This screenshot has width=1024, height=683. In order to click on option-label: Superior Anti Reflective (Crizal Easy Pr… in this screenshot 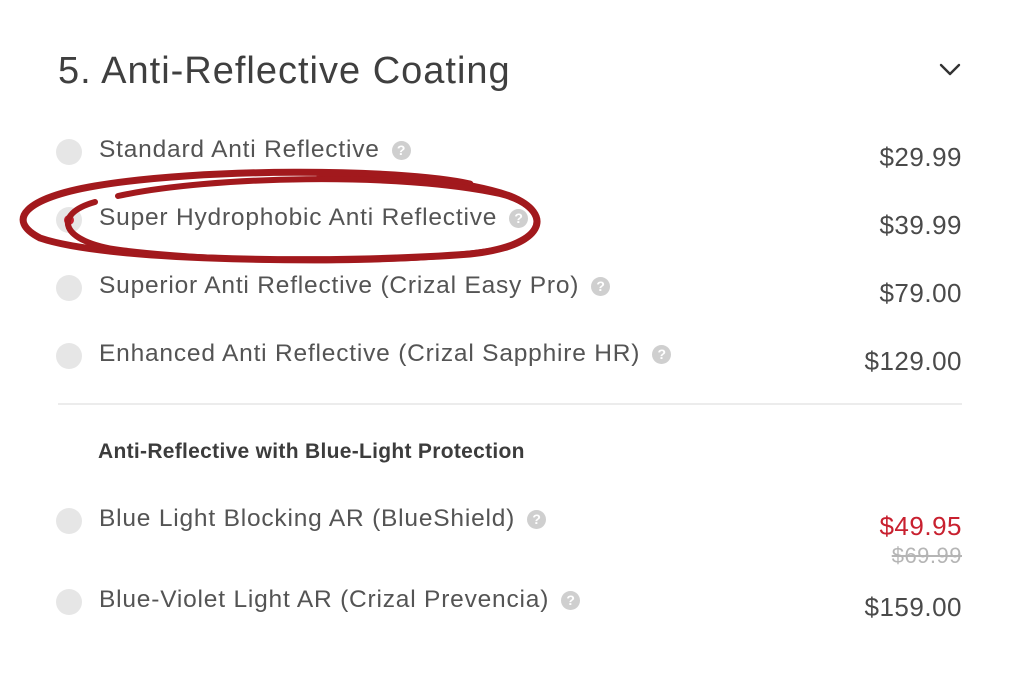, I will do `click(355, 286)`.